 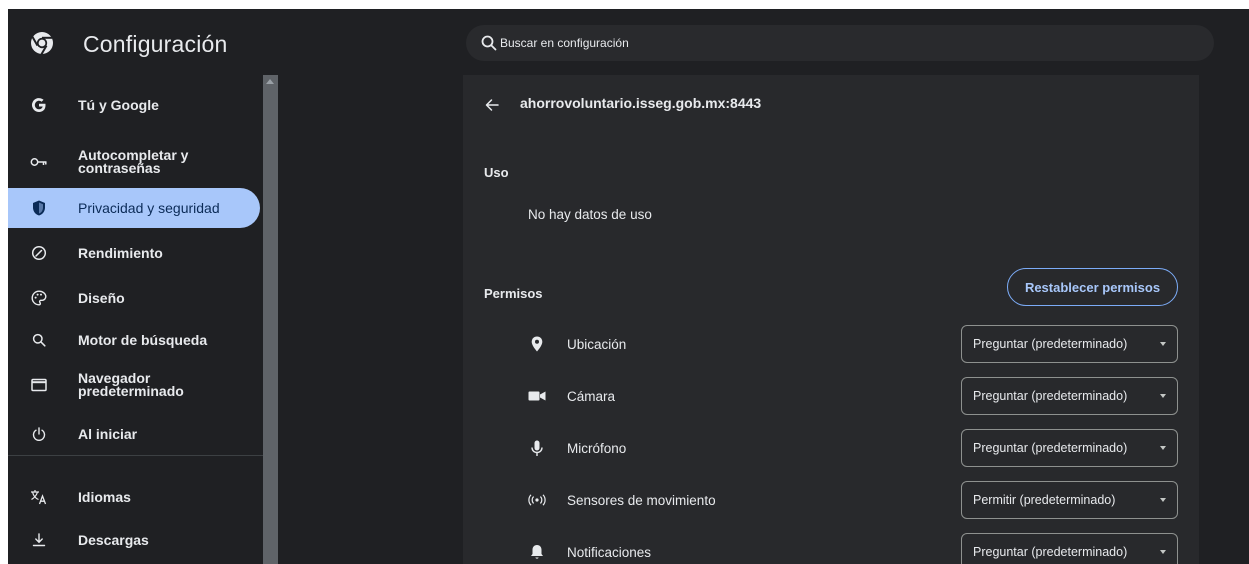 I want to click on sidebar-item-privacidad: Privacidad y seguridad, so click(x=134, y=208).